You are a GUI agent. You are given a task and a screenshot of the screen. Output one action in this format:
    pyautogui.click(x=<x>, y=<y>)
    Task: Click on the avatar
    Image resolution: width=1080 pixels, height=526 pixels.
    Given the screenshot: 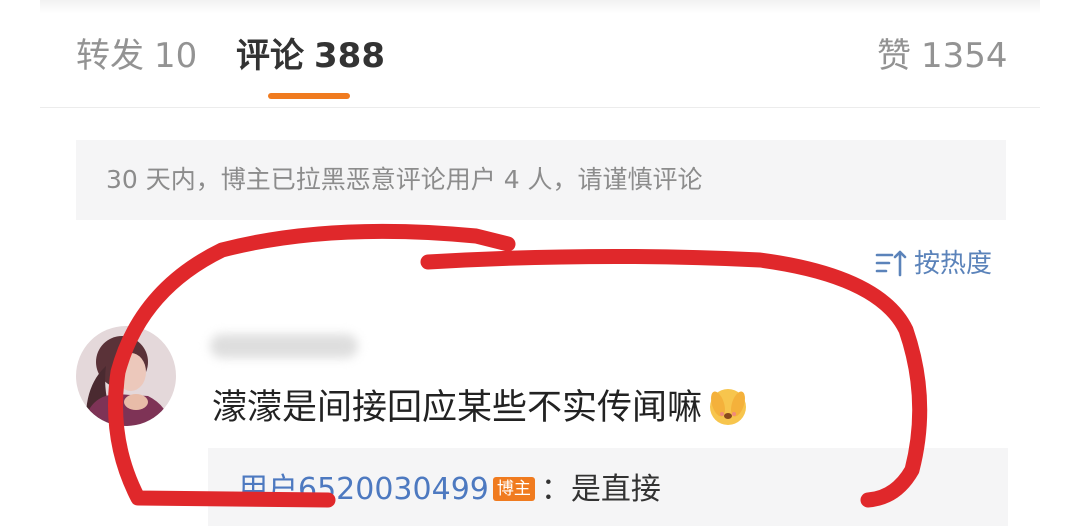 What is the action you would take?
    pyautogui.click(x=126, y=376)
    